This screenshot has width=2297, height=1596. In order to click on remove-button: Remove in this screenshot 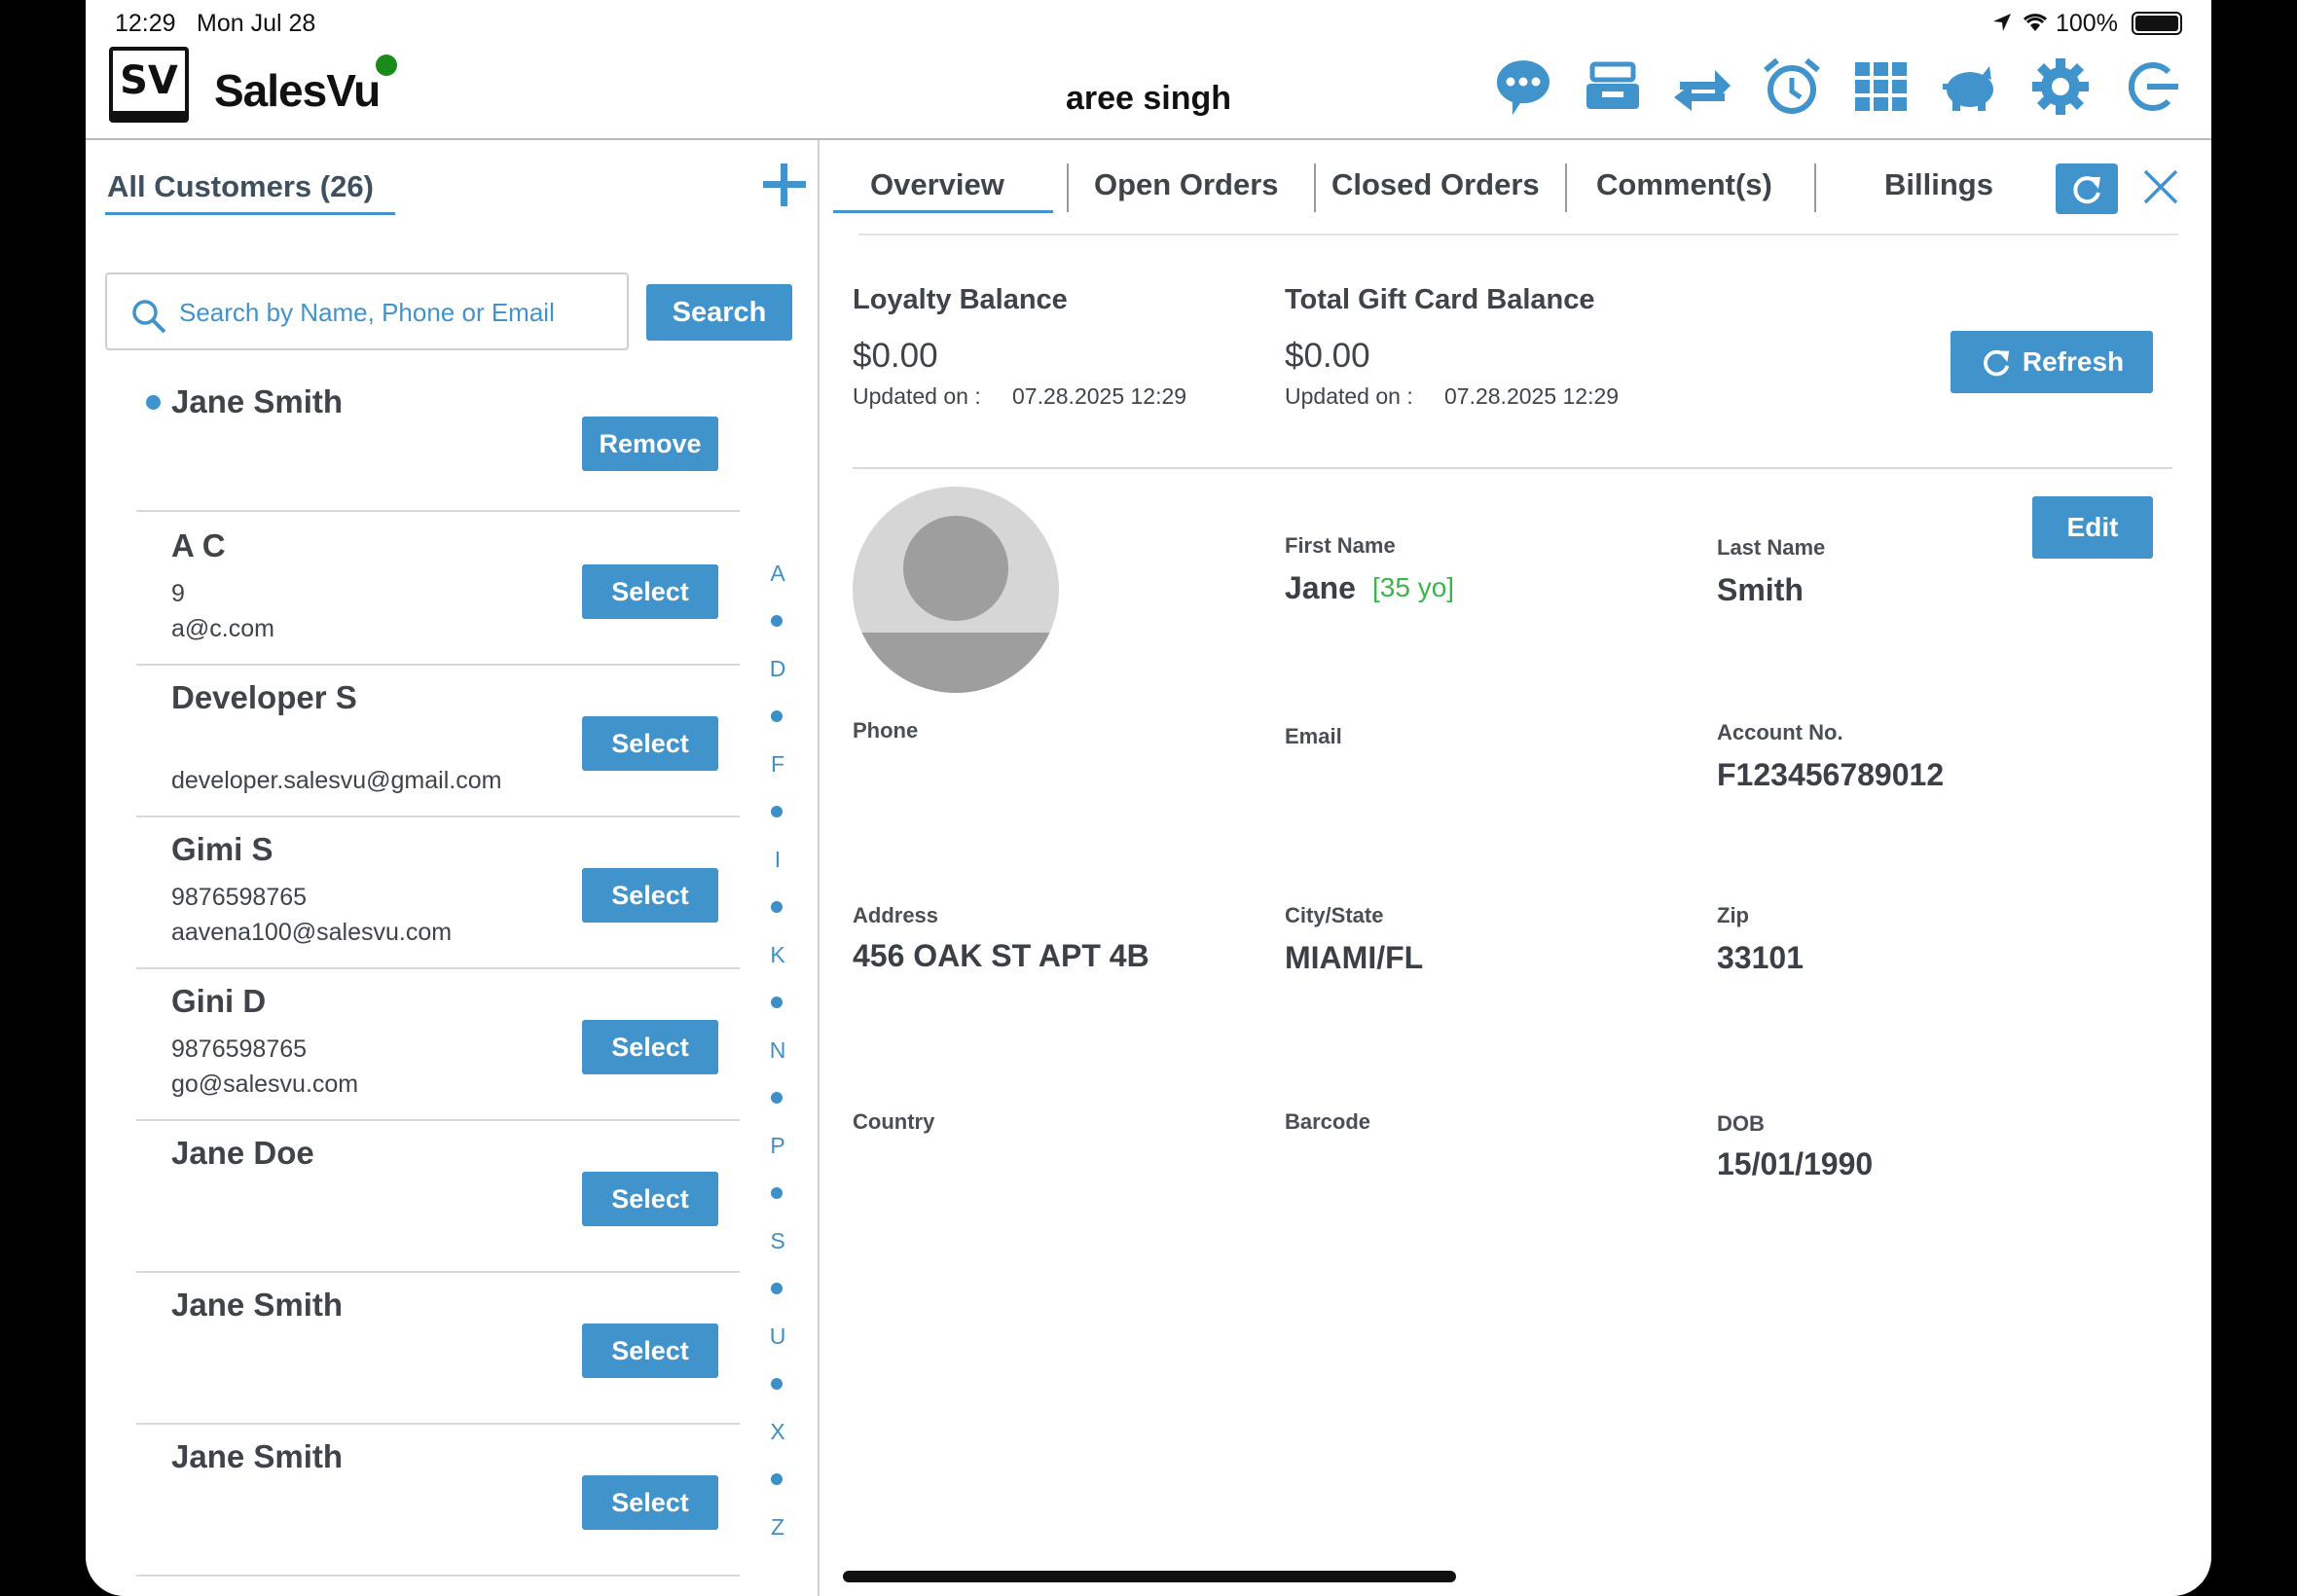, I will do `click(650, 444)`.